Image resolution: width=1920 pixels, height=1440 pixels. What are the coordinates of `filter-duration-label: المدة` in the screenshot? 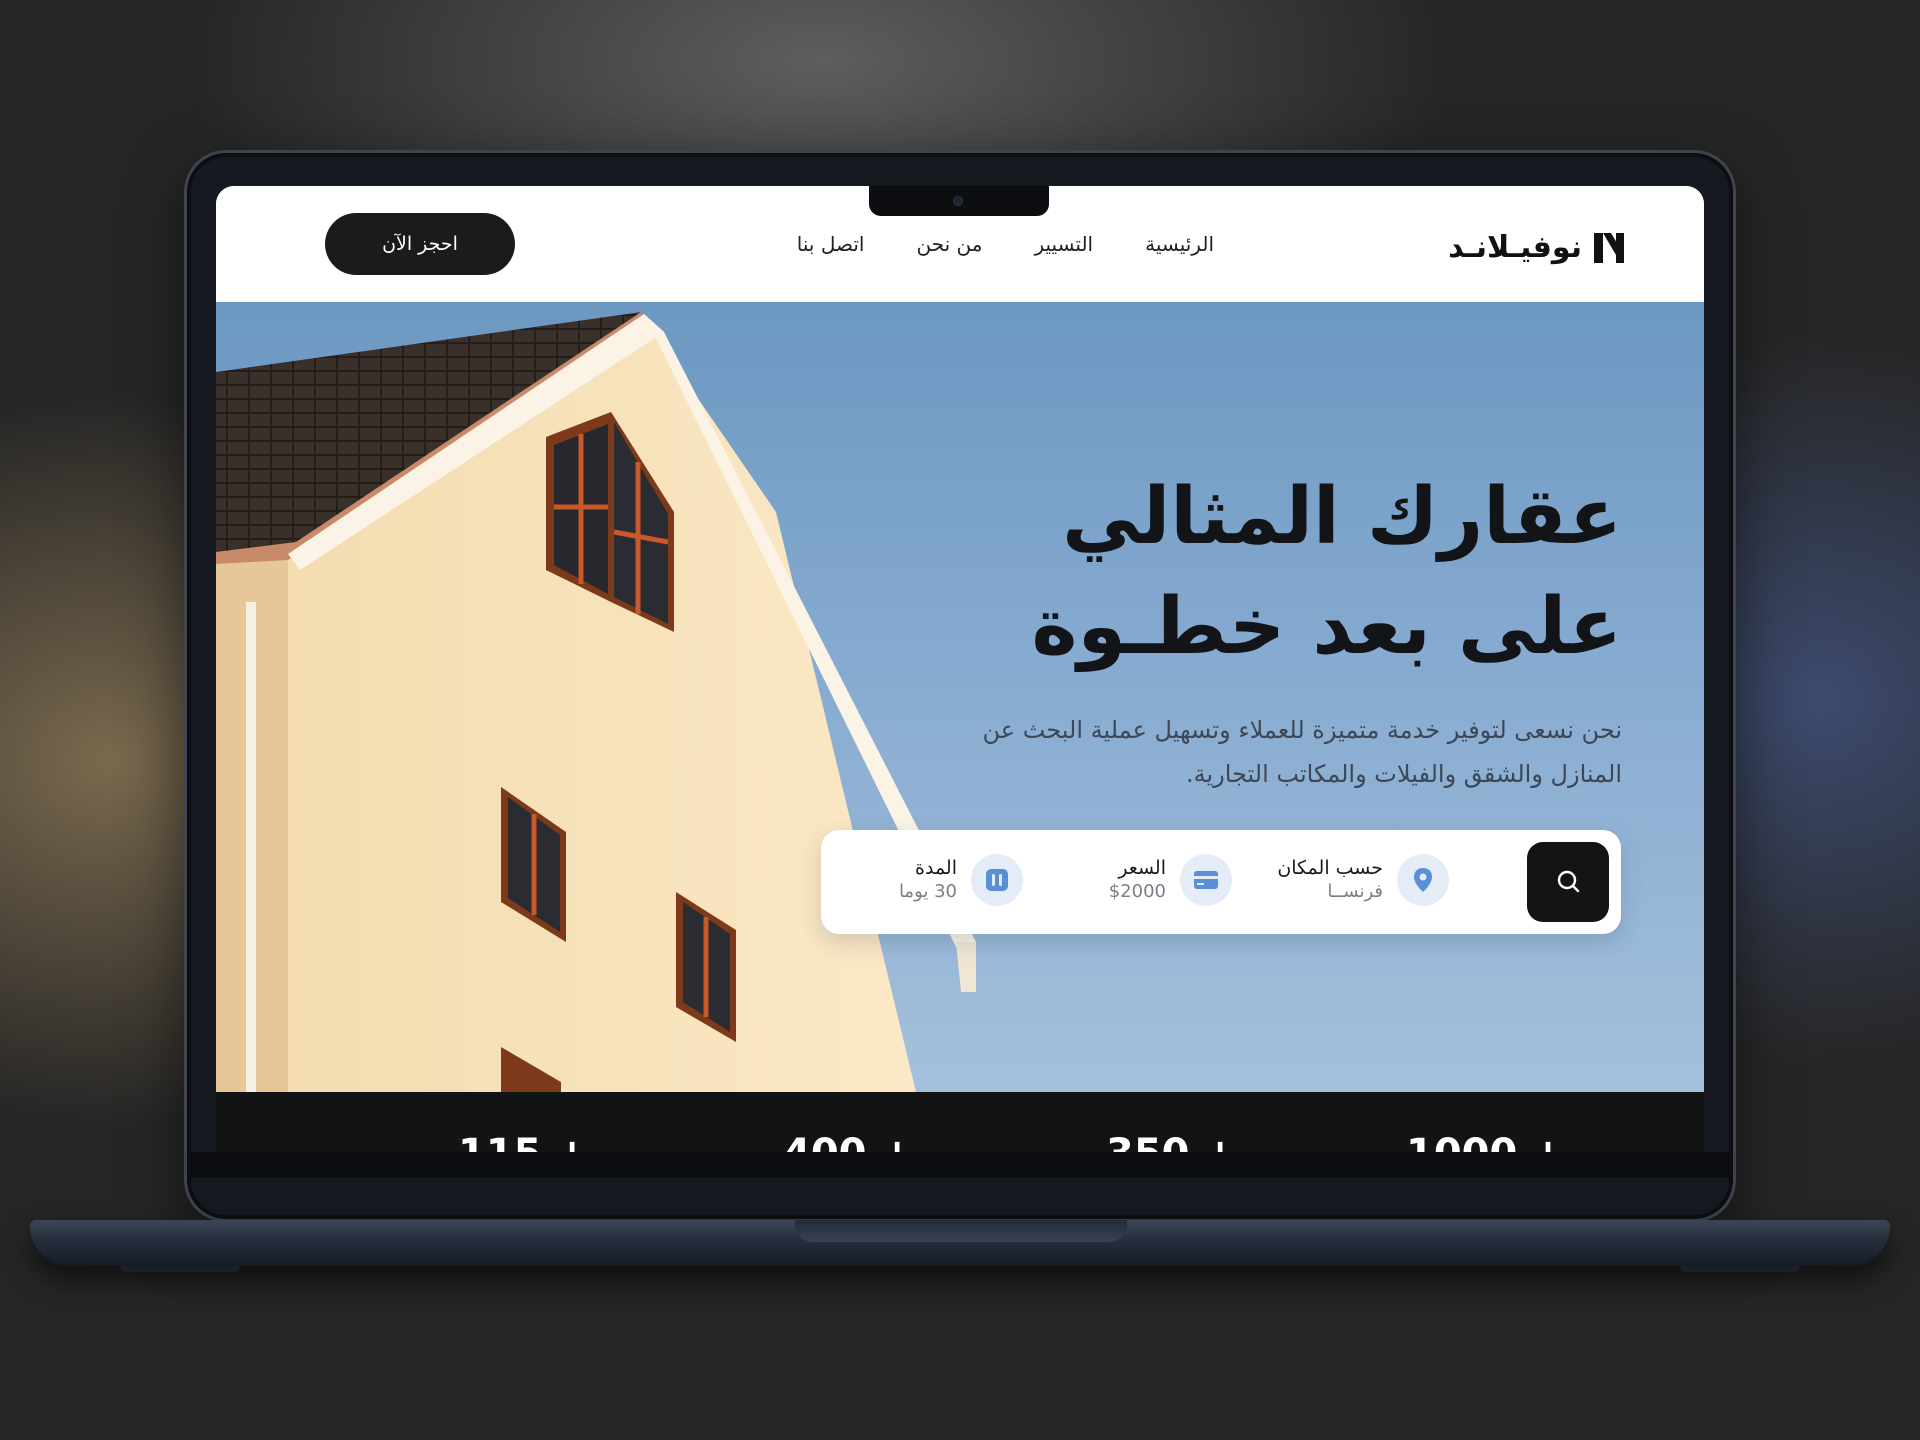 It's located at (936, 868).